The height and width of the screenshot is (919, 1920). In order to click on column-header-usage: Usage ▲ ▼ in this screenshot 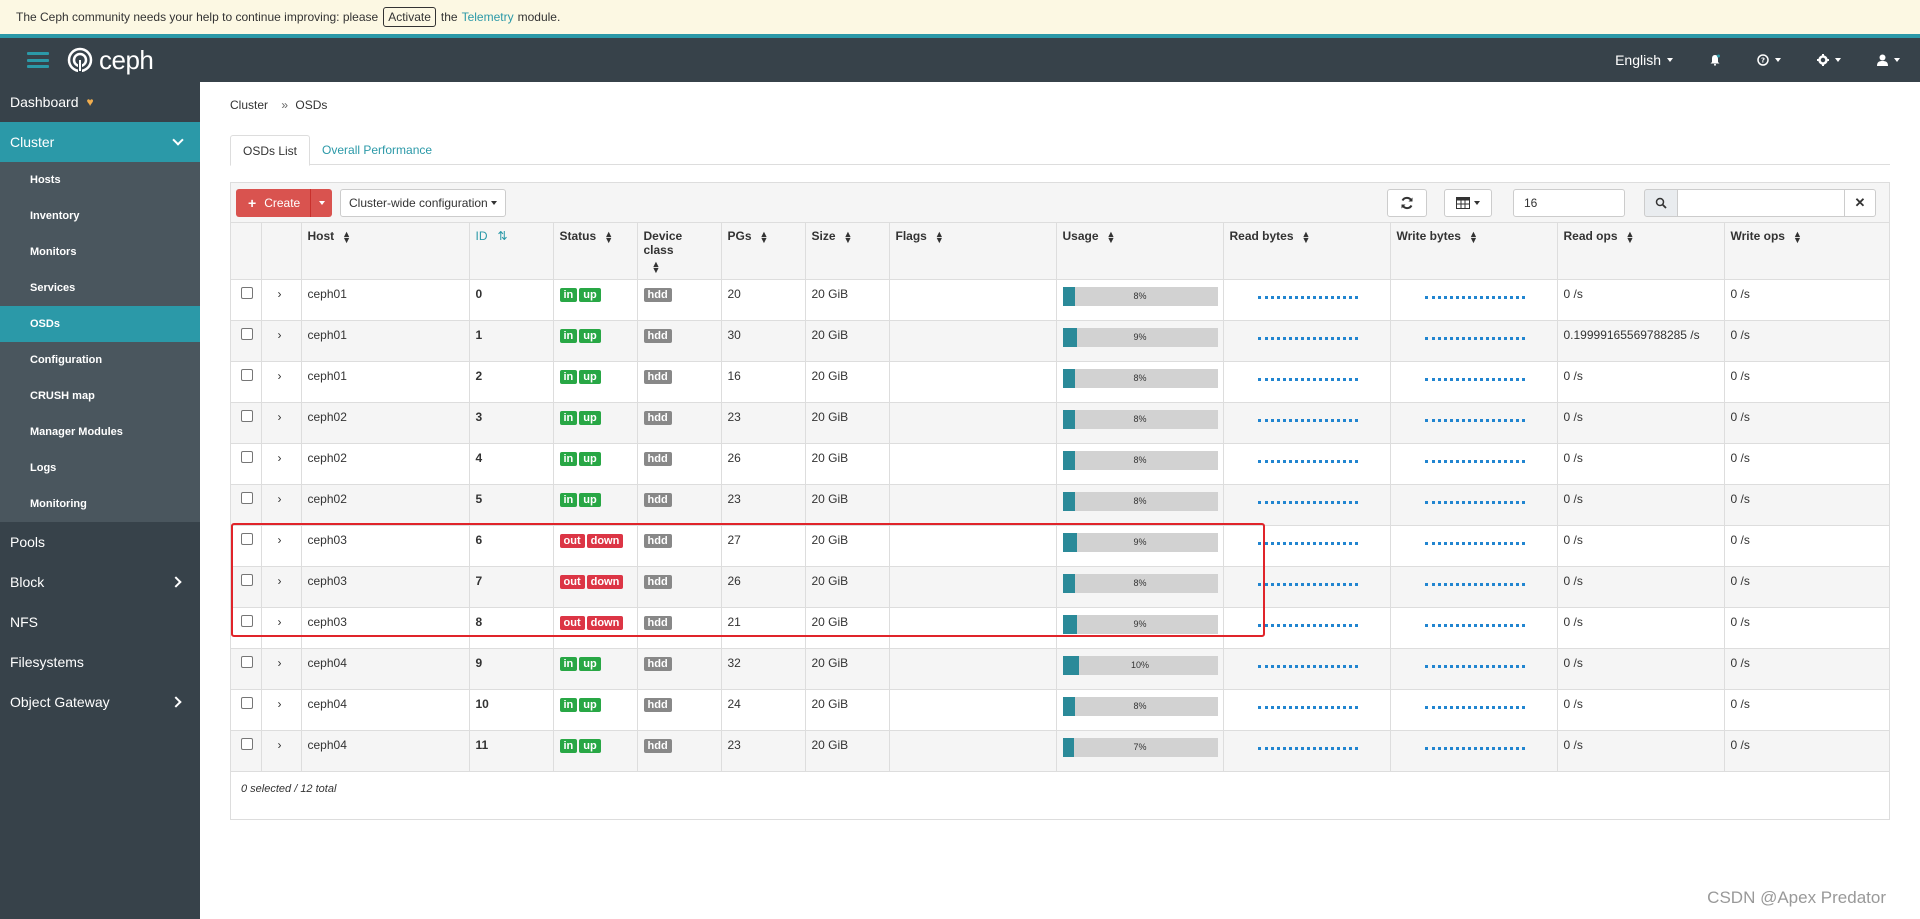, I will do `click(1140, 251)`.